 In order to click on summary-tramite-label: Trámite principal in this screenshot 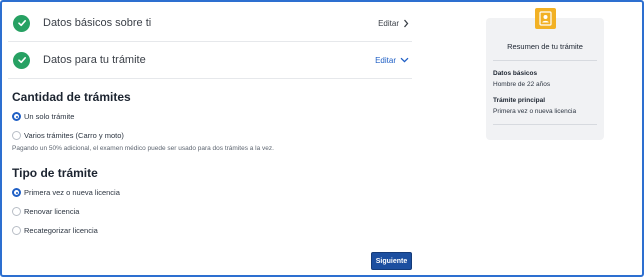, I will do `click(519, 100)`.